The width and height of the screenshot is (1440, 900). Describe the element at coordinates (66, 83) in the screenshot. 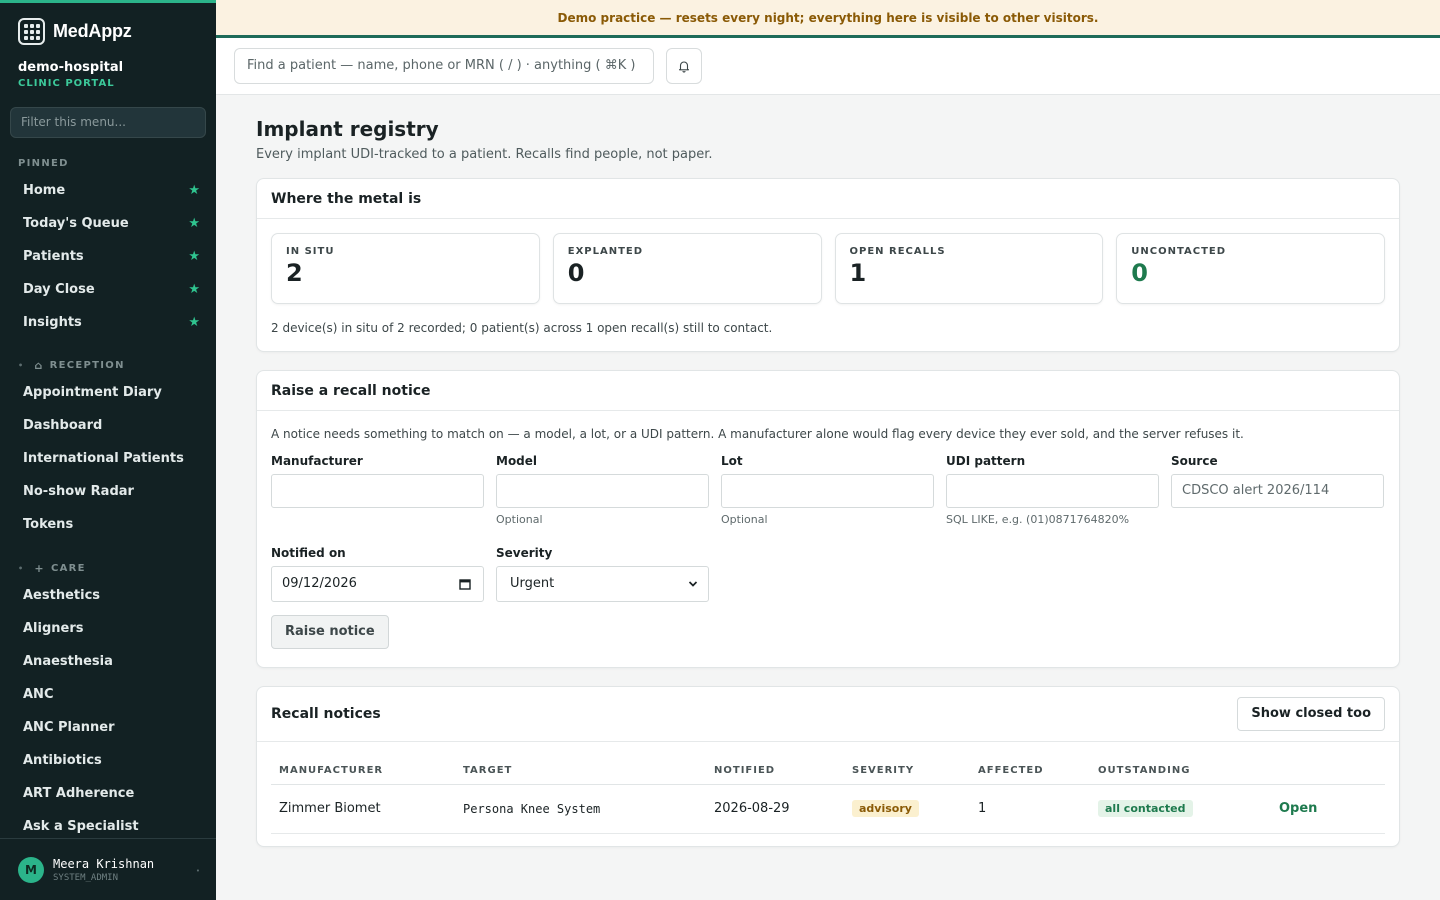

I see `portal-label: CLINIC PORTAL` at that location.